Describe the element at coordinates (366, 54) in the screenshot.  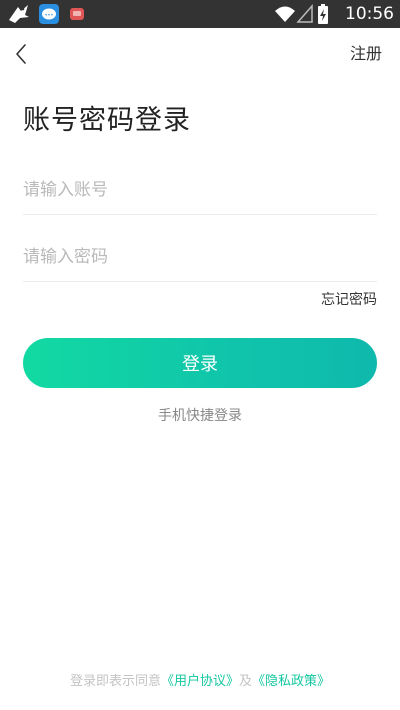
I see `register-link: 注册` at that location.